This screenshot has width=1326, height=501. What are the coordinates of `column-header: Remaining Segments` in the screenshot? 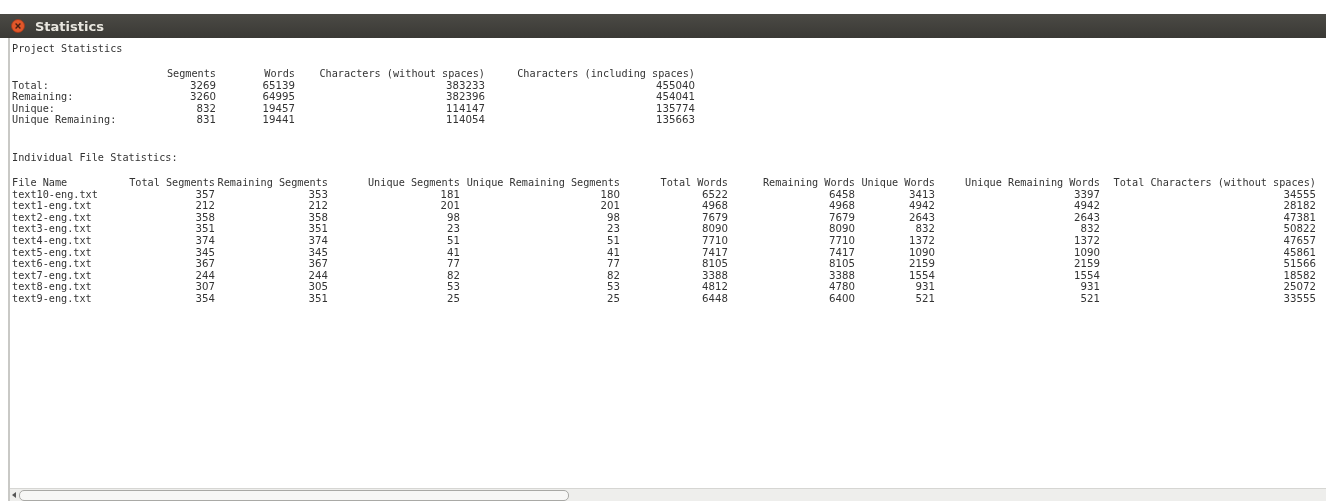 It's located at (272, 182).